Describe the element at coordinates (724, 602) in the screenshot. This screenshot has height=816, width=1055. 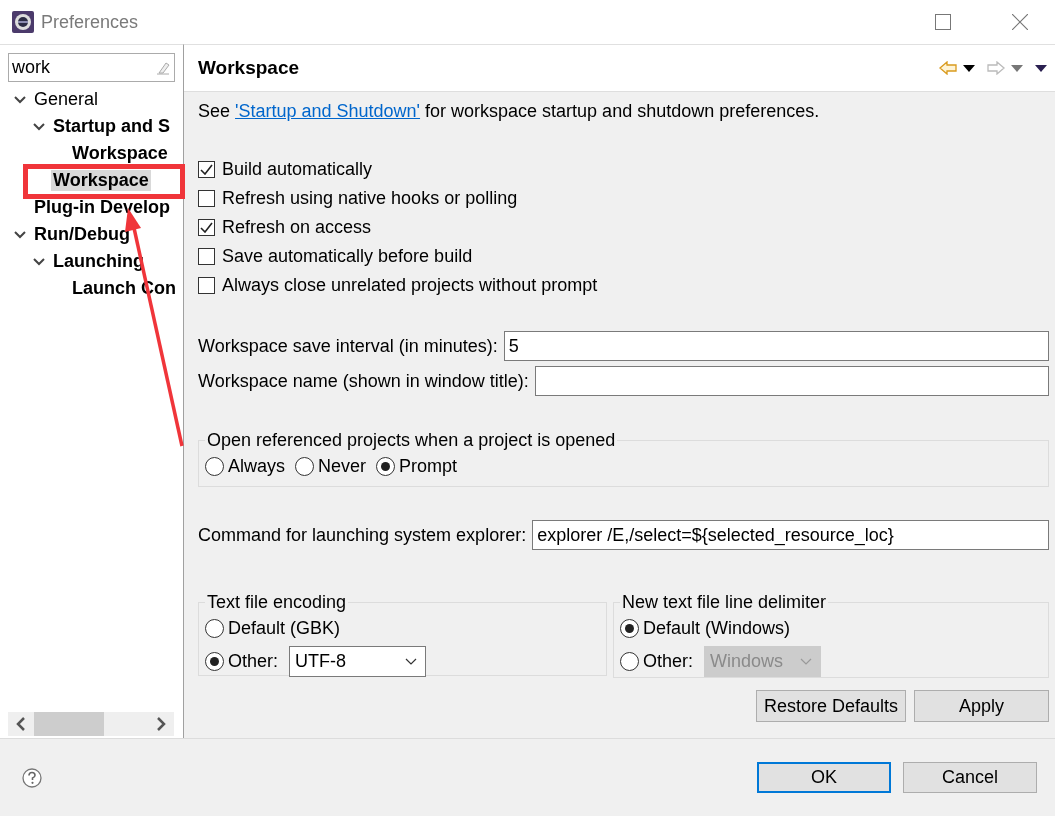
I see `group-title: New text file line delimiter` at that location.